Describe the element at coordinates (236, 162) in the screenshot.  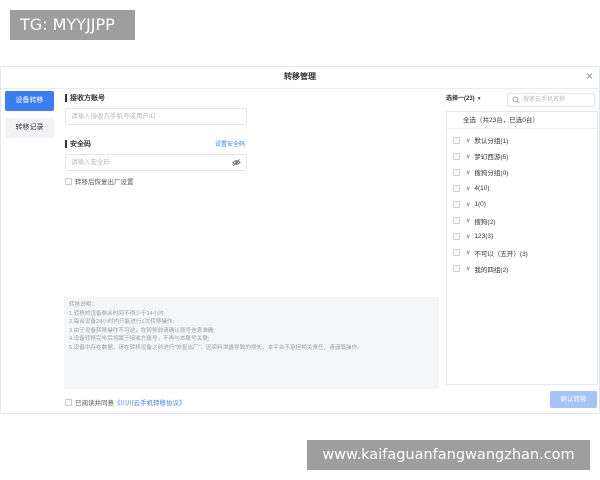
I see `eye-hidden-icon` at that location.